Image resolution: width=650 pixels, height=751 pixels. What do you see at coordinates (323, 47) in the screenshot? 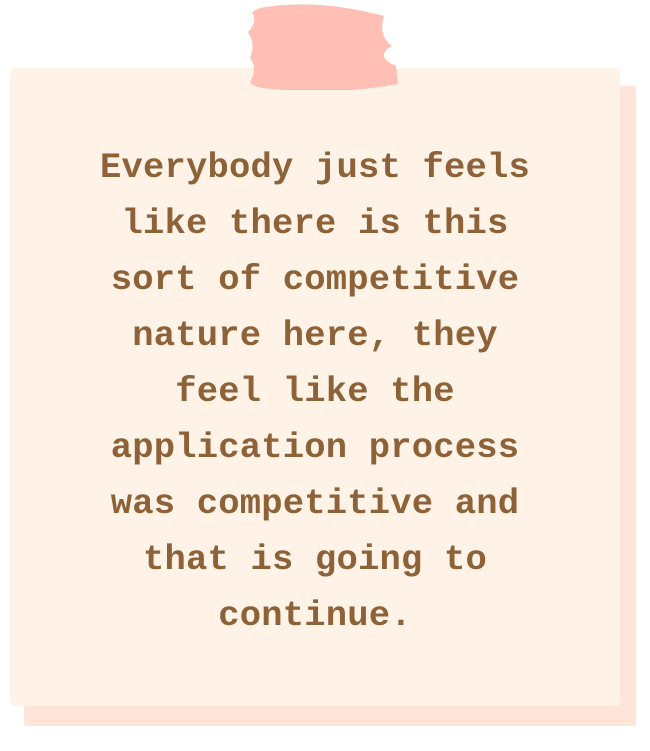
I see `washi-tape-icon` at bounding box center [323, 47].